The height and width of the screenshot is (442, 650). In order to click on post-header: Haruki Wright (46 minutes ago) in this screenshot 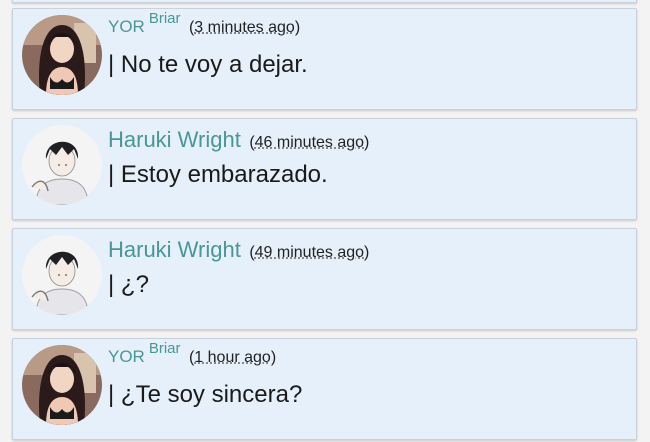, I will do `click(238, 140)`.